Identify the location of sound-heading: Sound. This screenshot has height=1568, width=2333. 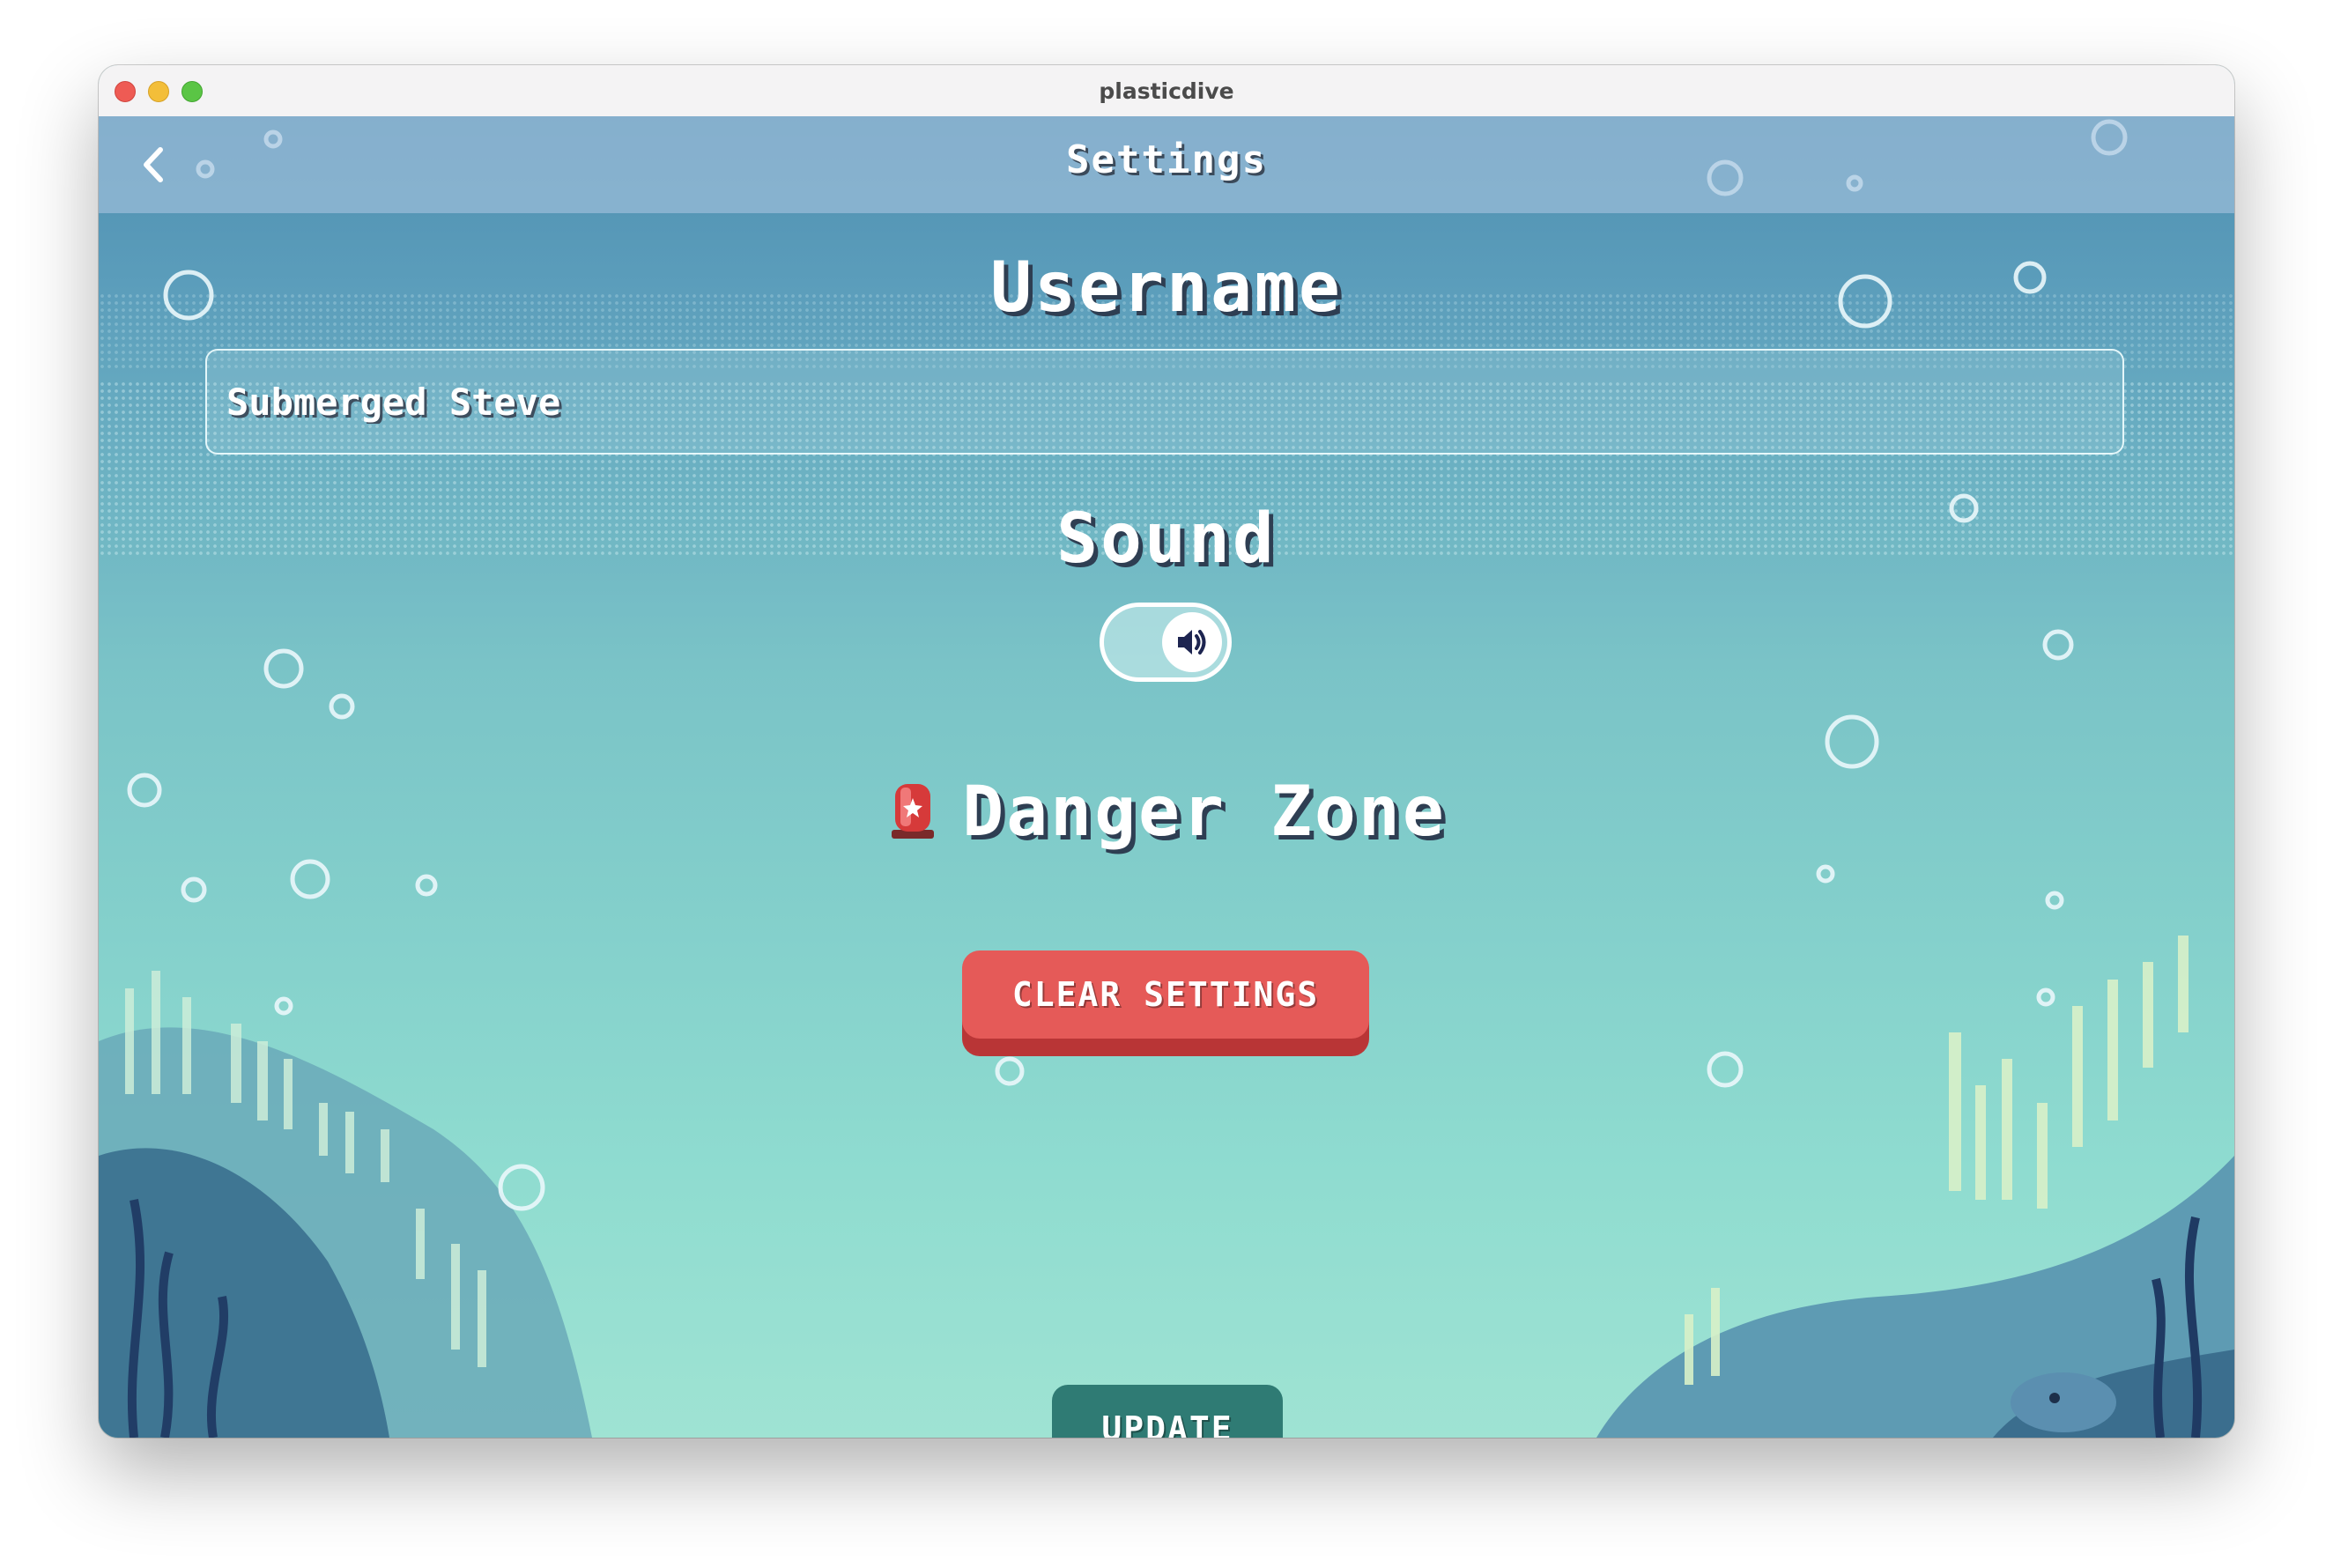
(1166, 539).